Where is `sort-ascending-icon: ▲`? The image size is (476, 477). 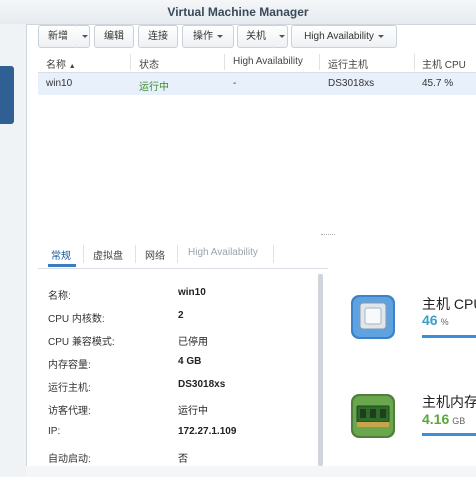
sort-ascending-icon: ▲ is located at coordinates (72, 66).